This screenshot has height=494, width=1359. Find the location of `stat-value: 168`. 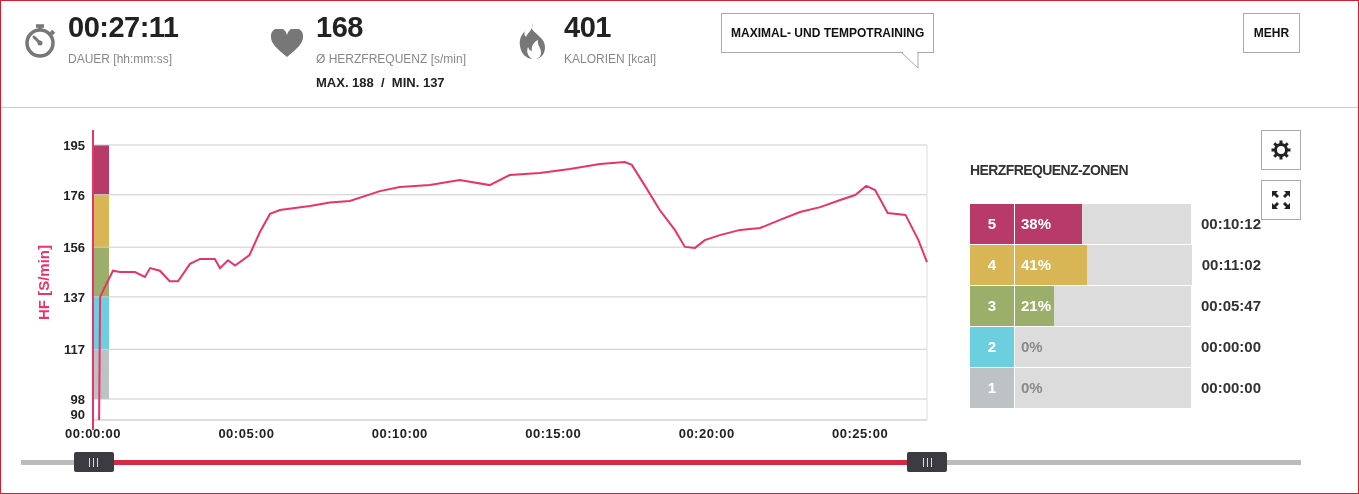

stat-value: 168 is located at coordinates (339, 27).